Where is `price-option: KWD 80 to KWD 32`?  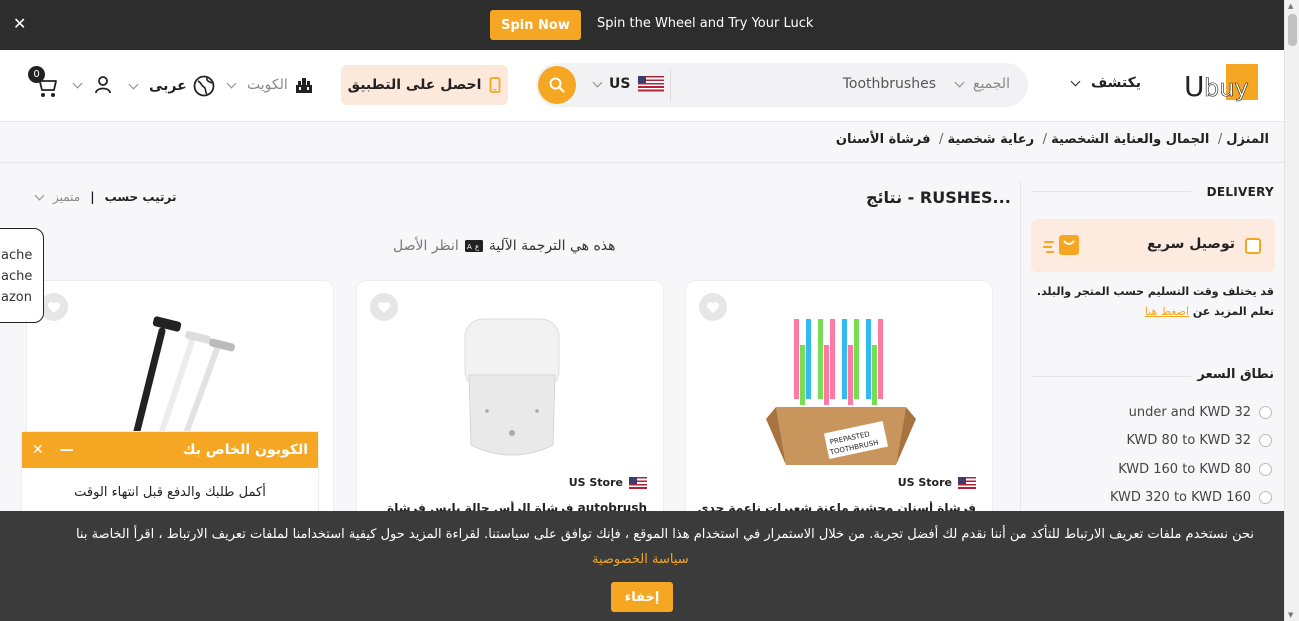
price-option: KWD 80 to KWD 32 is located at coordinates (1199, 440).